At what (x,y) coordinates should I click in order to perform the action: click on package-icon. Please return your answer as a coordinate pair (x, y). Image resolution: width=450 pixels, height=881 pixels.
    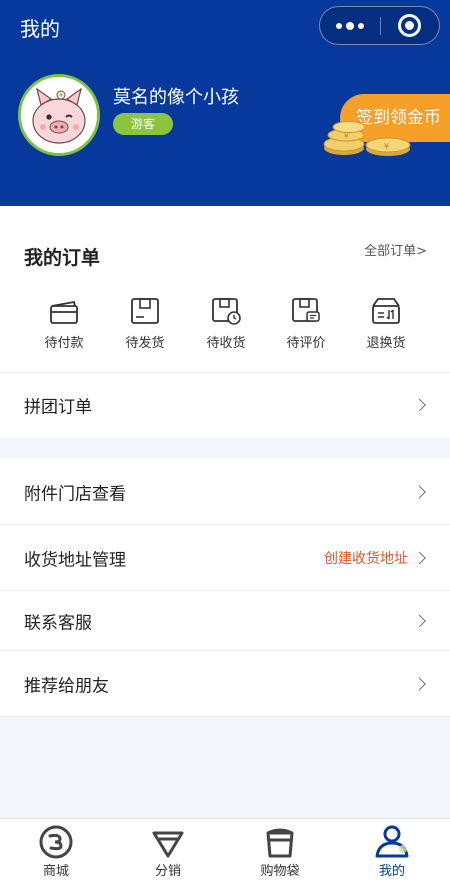
    Looking at the image, I should click on (145, 311).